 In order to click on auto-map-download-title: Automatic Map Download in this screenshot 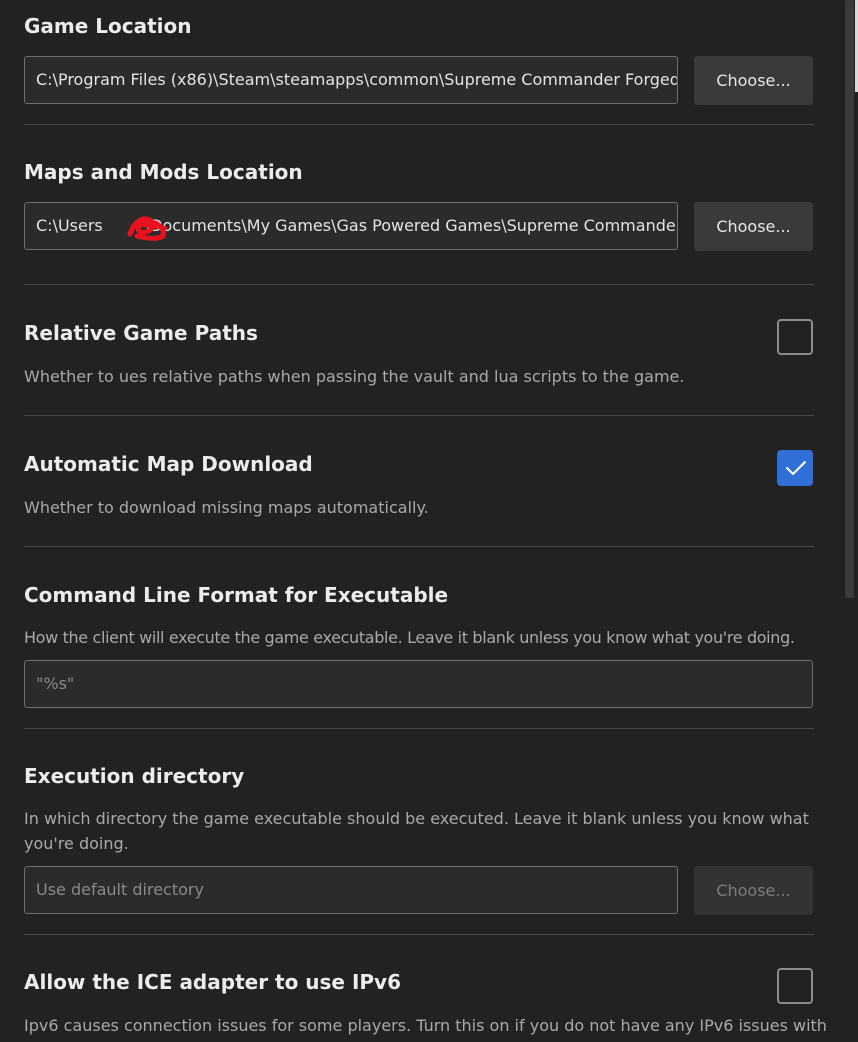, I will do `click(168, 464)`.